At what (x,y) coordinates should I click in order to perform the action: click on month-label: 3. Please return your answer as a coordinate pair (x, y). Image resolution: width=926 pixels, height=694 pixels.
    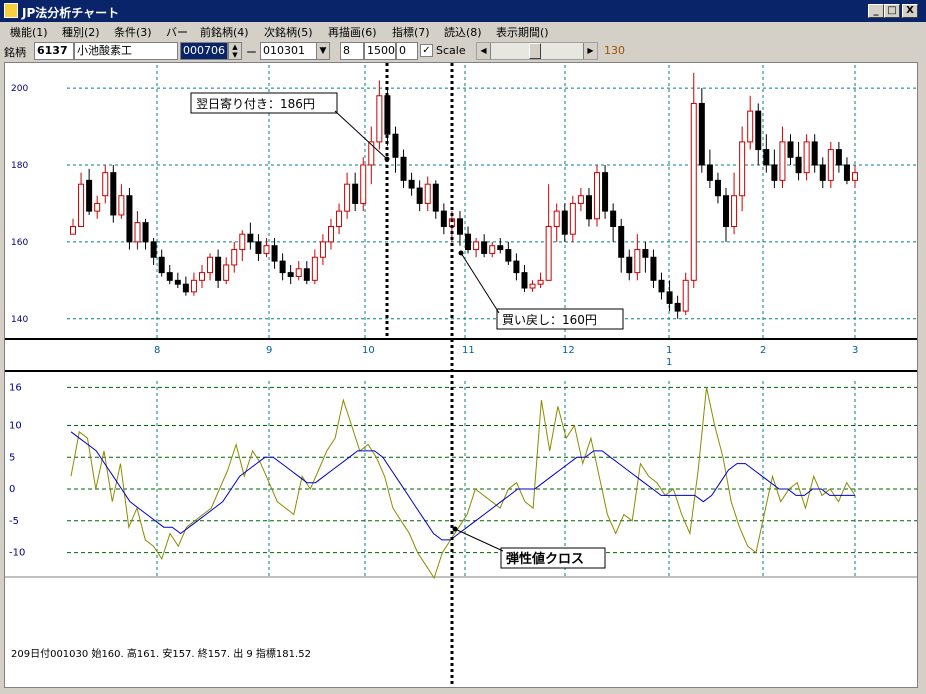
    Looking at the image, I should click on (855, 350).